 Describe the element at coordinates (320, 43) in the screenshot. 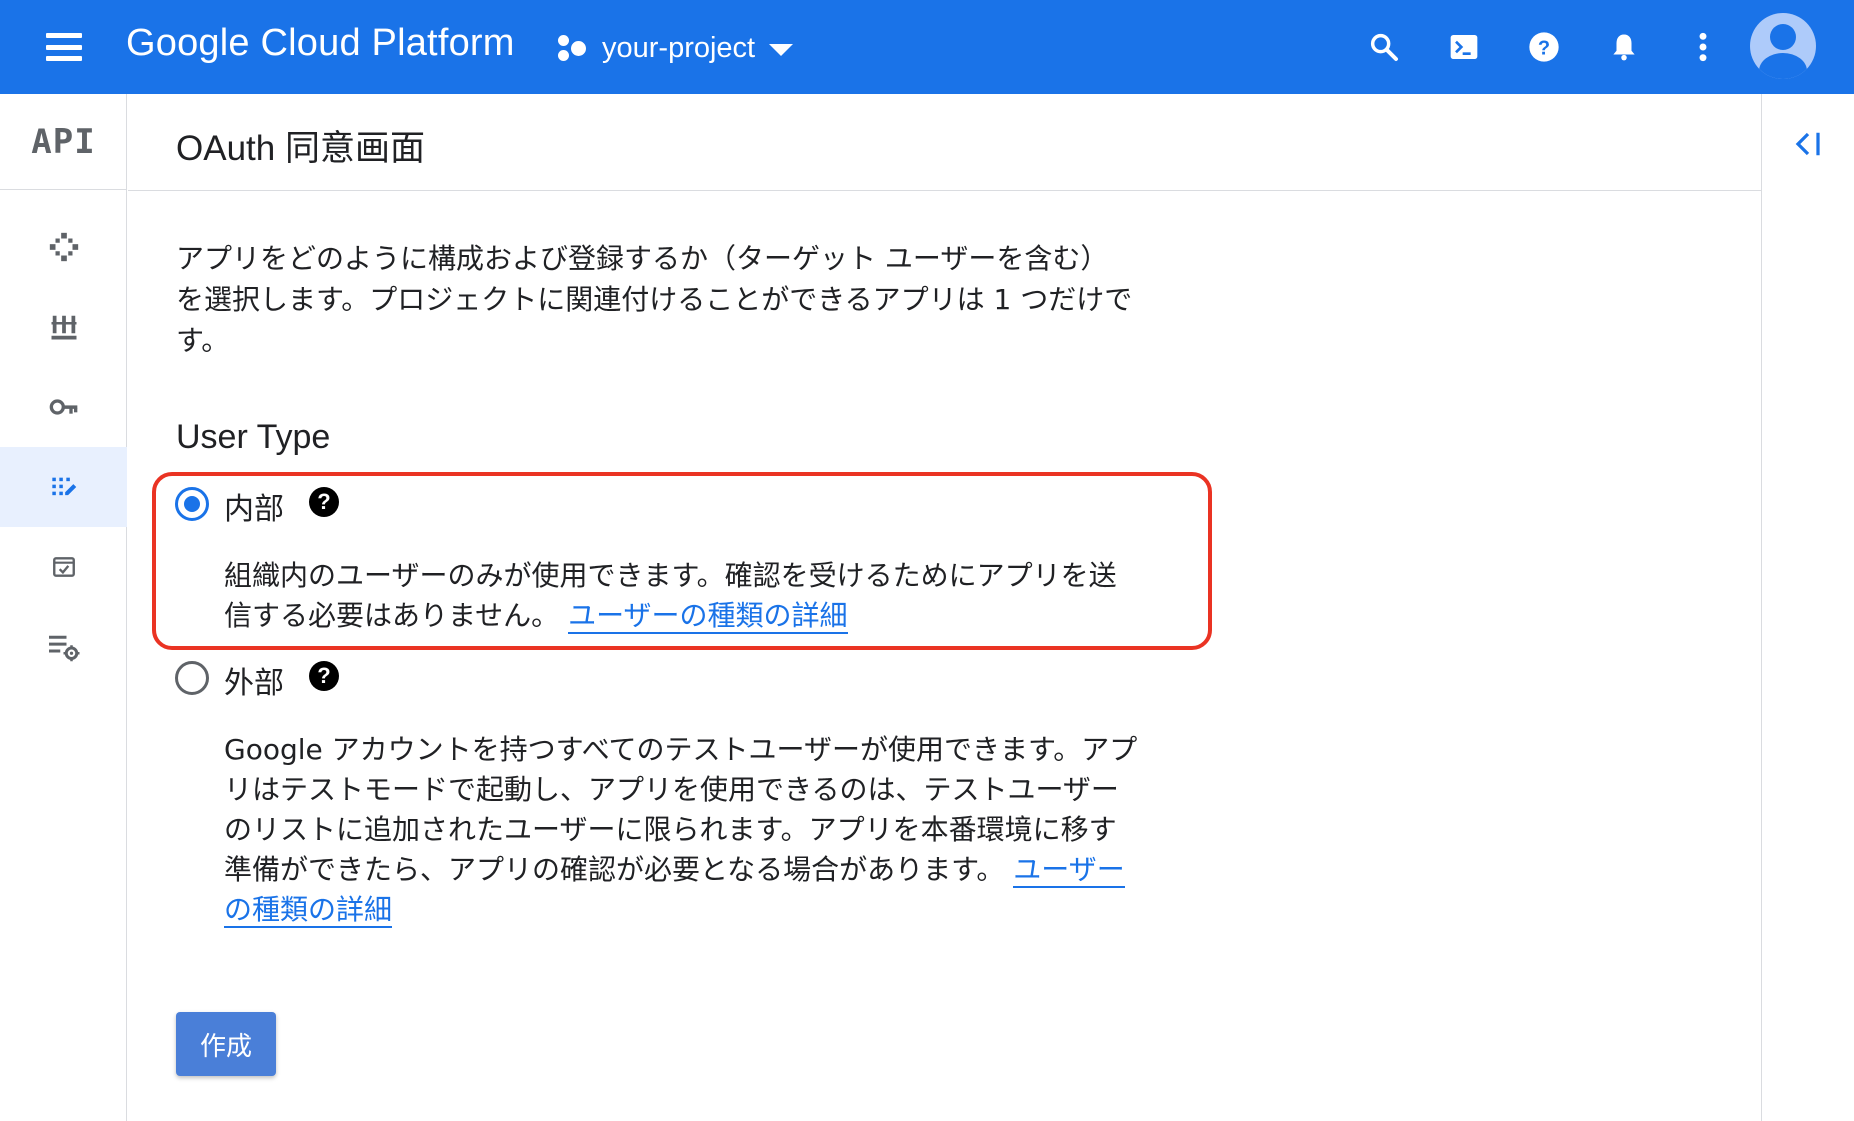

I see `brand-title: Google Cloud Platform` at that location.